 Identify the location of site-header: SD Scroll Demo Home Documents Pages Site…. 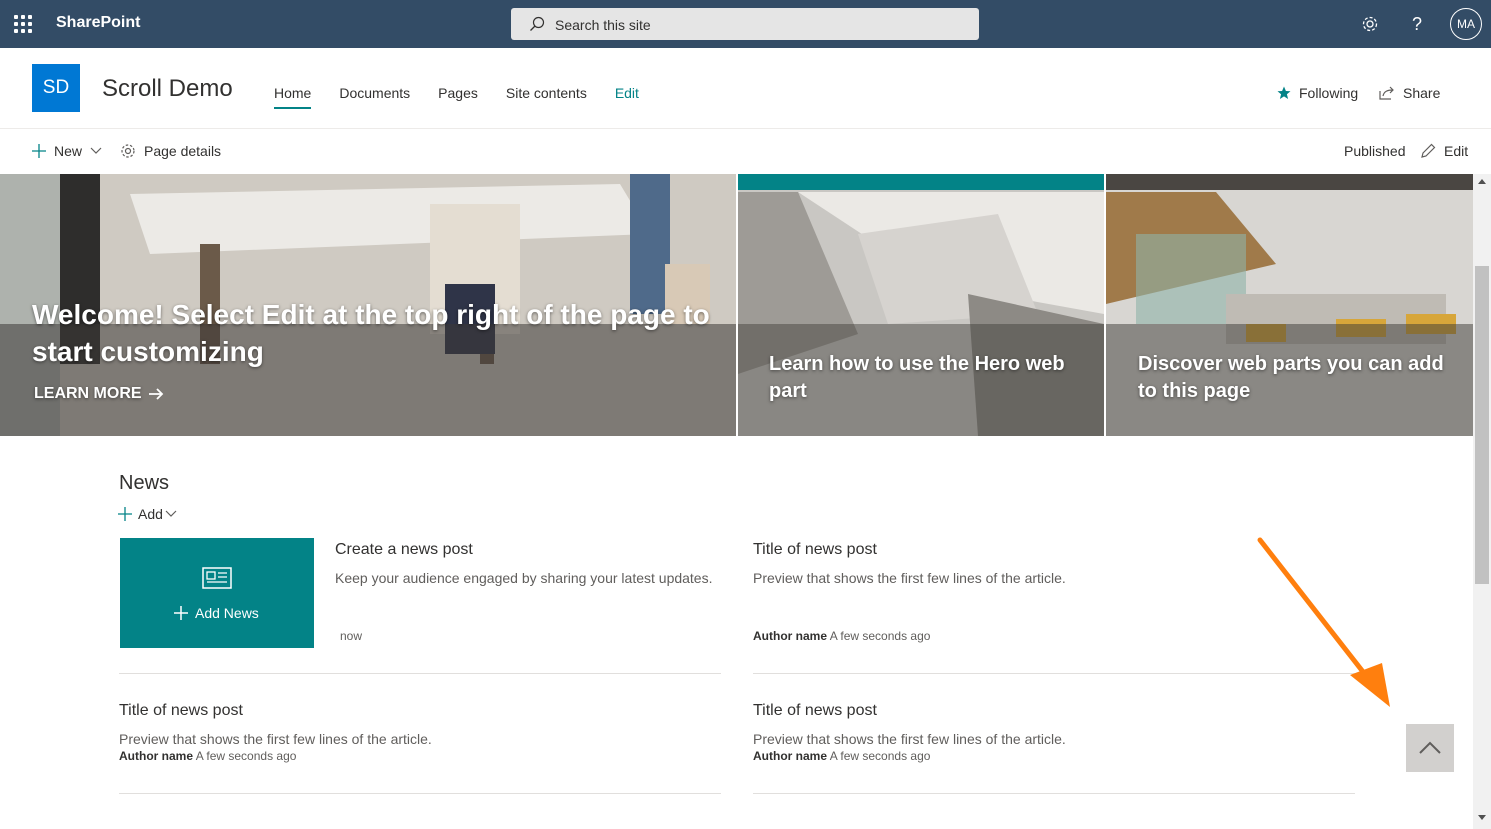
(745, 88).